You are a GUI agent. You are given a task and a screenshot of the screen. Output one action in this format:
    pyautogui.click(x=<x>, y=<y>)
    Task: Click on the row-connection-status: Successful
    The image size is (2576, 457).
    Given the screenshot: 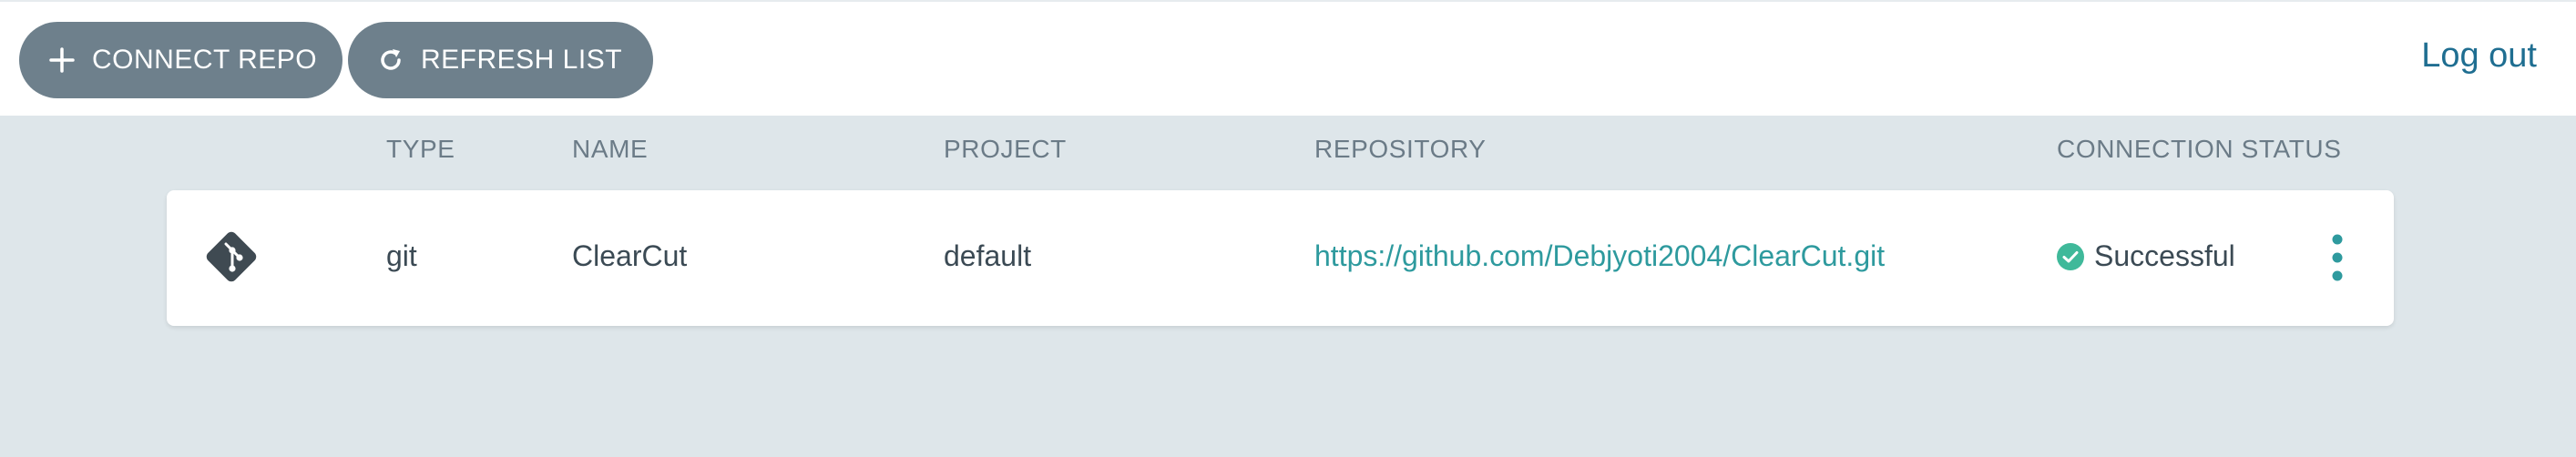 What is the action you would take?
    pyautogui.click(x=2145, y=256)
    